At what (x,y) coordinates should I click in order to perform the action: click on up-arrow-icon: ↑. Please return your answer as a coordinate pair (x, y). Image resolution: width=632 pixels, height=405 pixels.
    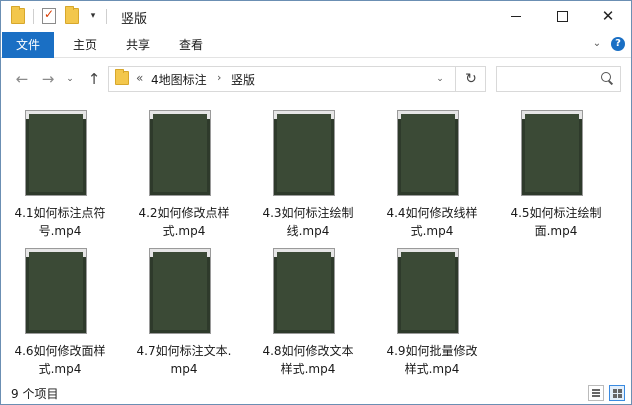
    Looking at the image, I should click on (94, 79).